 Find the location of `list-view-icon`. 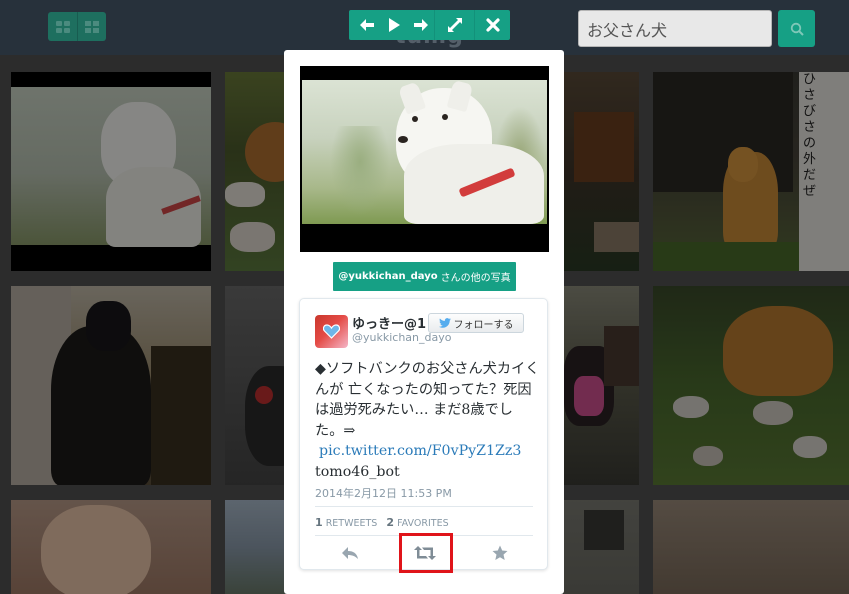

list-view-icon is located at coordinates (92, 26).